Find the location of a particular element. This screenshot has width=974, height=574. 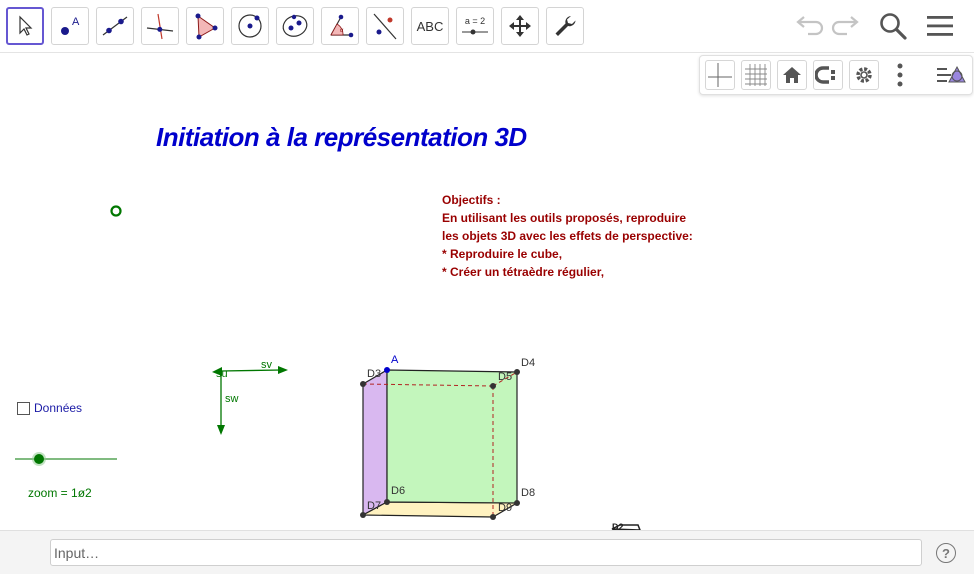

text-icon: ABC is located at coordinates (430, 26).